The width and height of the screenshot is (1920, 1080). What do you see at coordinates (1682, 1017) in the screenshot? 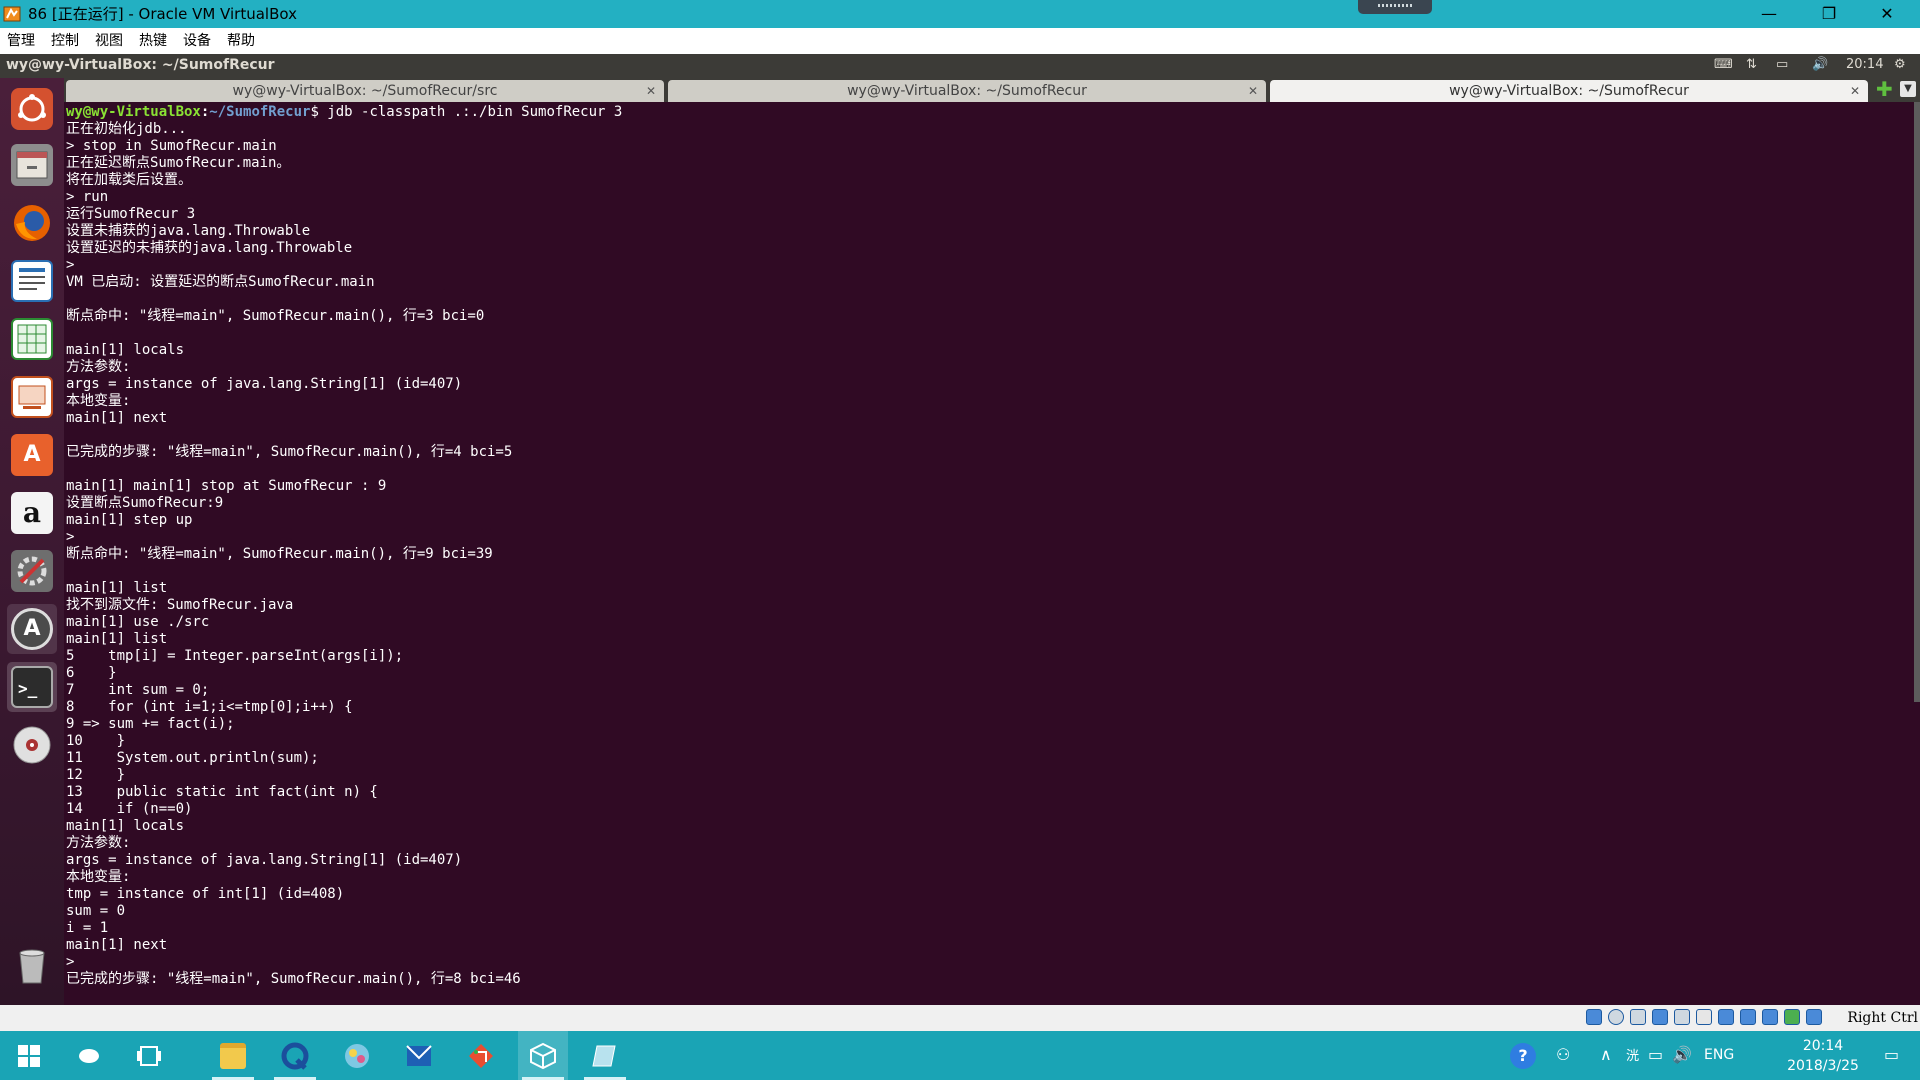
I see `usb-icon` at bounding box center [1682, 1017].